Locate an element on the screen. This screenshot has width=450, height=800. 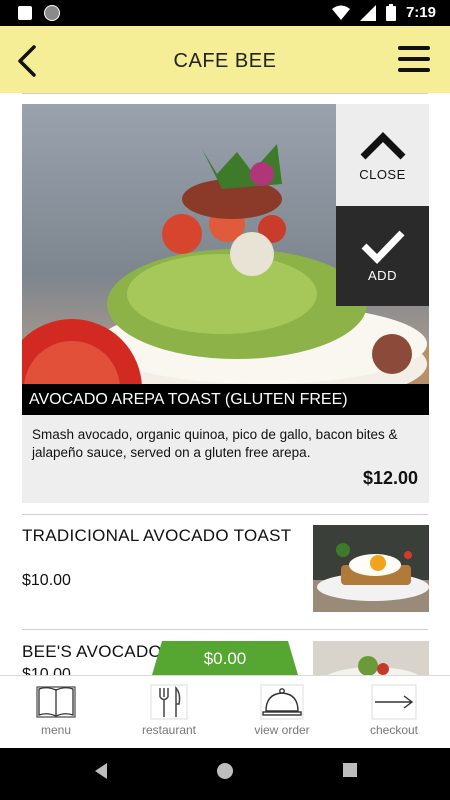
page-title: CAFE BEE is located at coordinates (225, 61).